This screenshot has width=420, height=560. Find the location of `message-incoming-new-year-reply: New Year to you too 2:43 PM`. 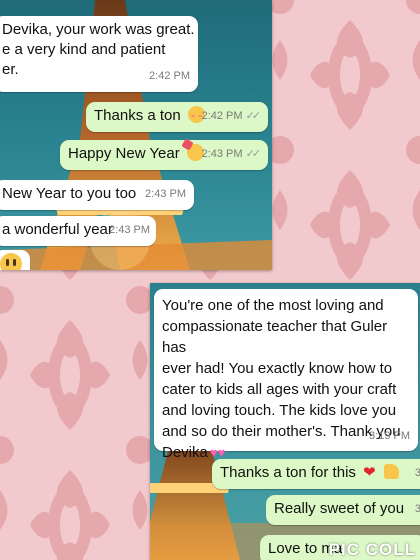

message-incoming-new-year-reply: New Year to you too 2:43 PM is located at coordinates (97, 195).